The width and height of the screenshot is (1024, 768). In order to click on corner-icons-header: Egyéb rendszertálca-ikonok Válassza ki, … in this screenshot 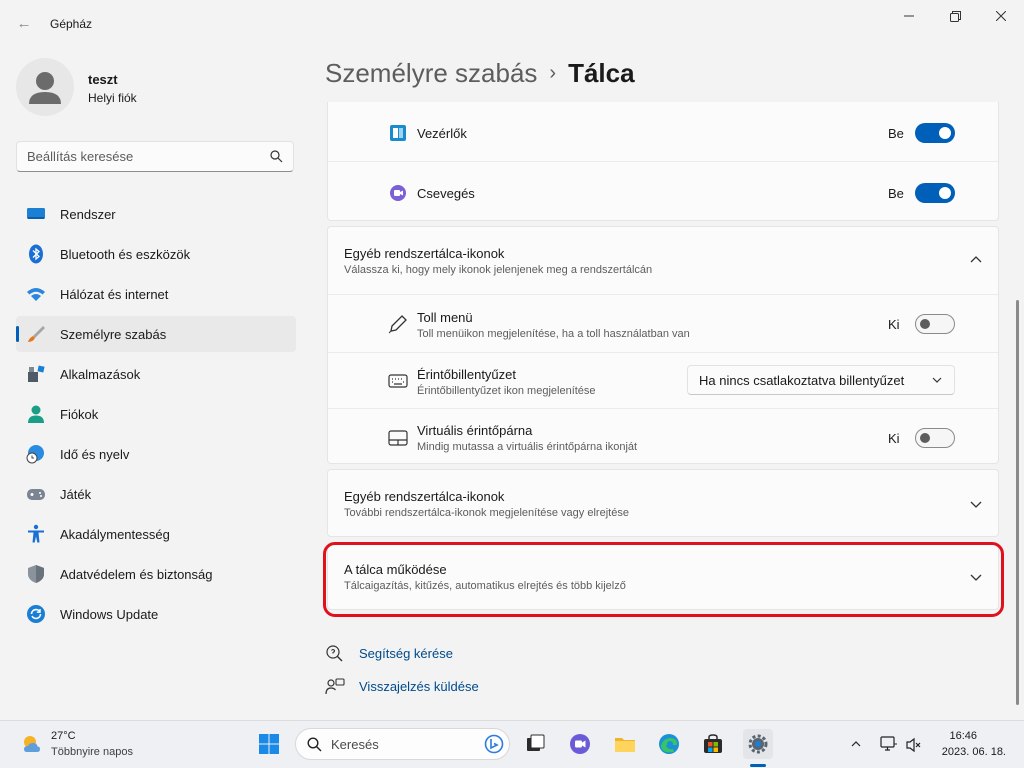, I will do `click(663, 260)`.